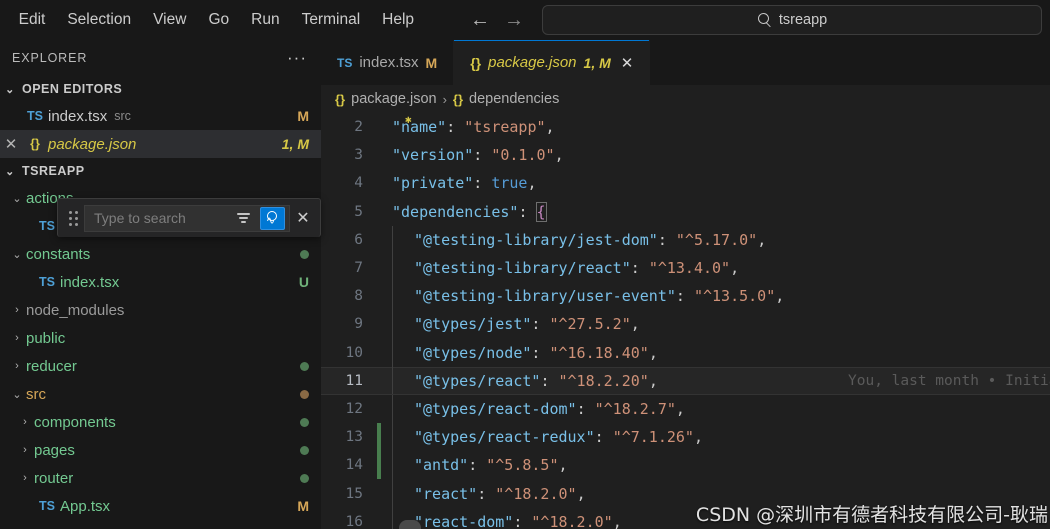 Image resolution: width=1050 pixels, height=529 pixels. Describe the element at coordinates (685, 212) in the screenshot. I see `code-line: 5 "dependencies": {` at that location.